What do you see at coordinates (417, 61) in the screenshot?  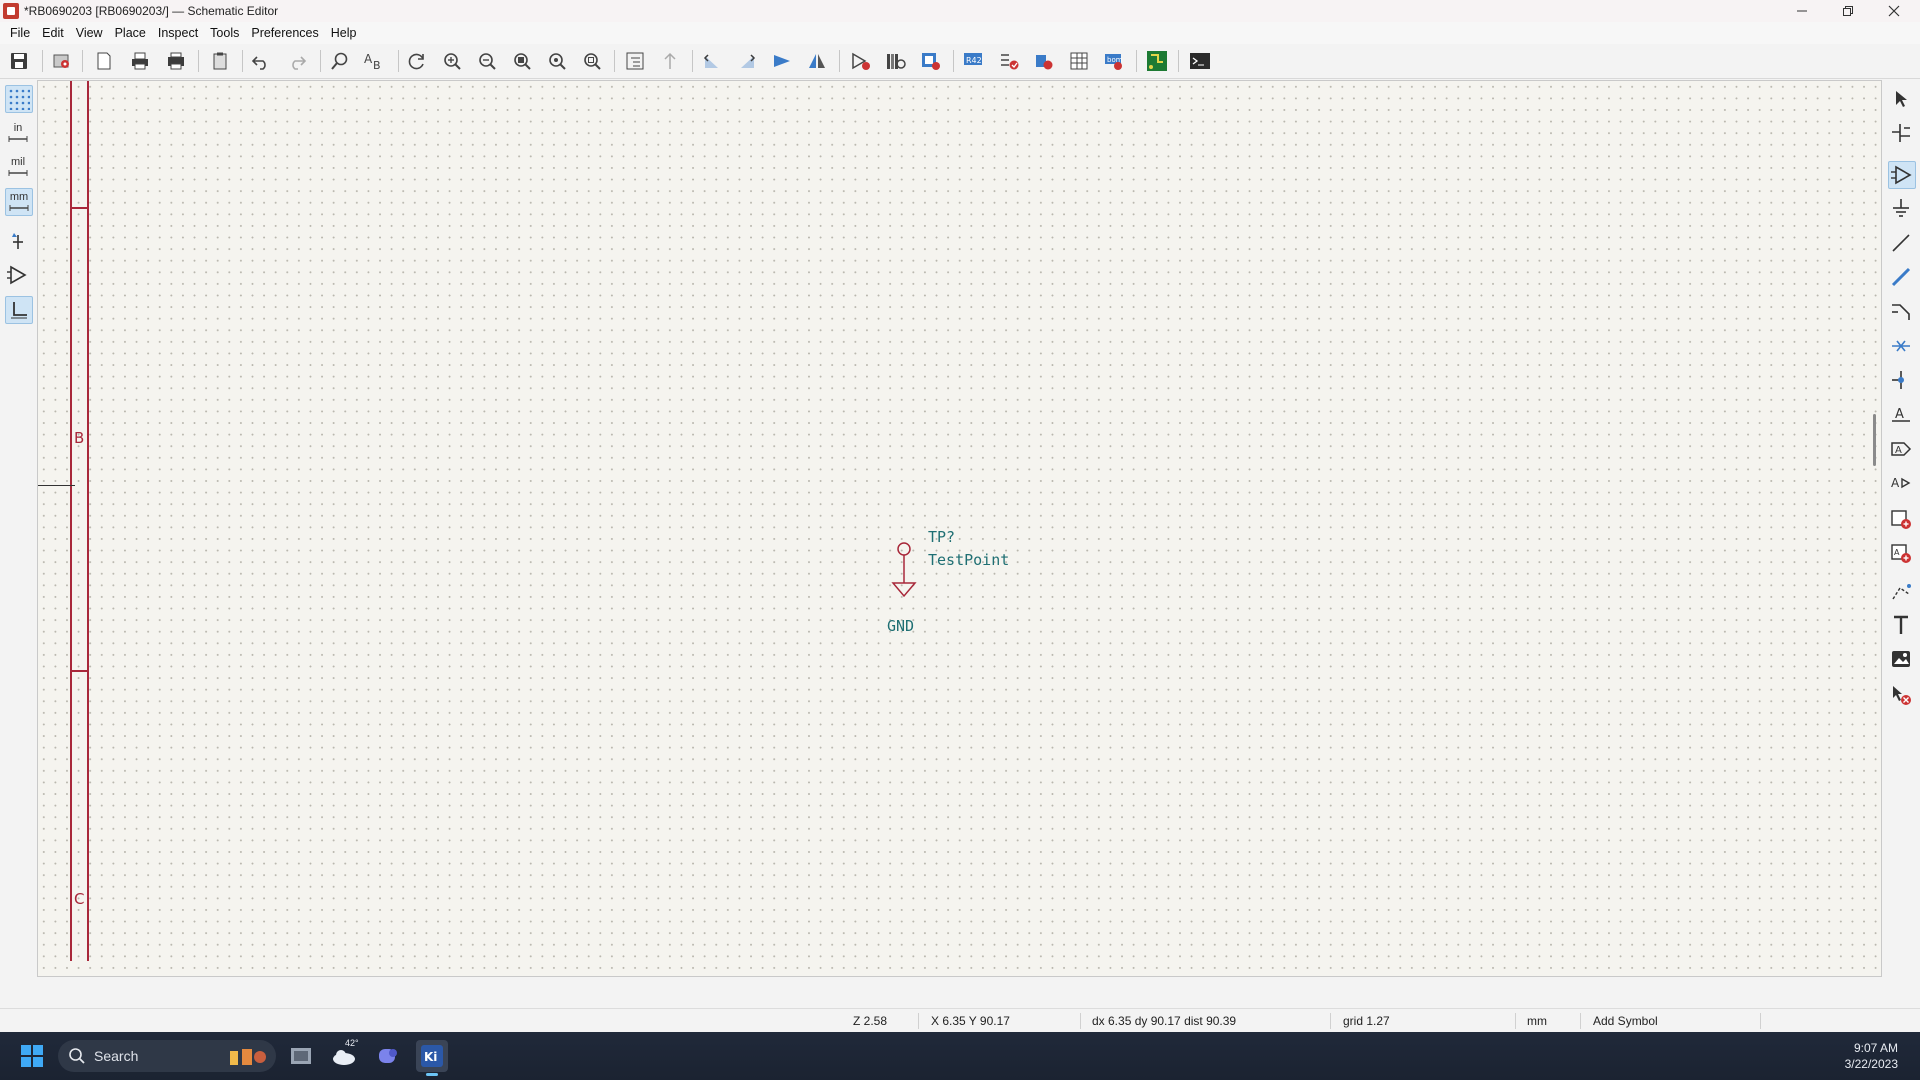 I see `refresh-button` at bounding box center [417, 61].